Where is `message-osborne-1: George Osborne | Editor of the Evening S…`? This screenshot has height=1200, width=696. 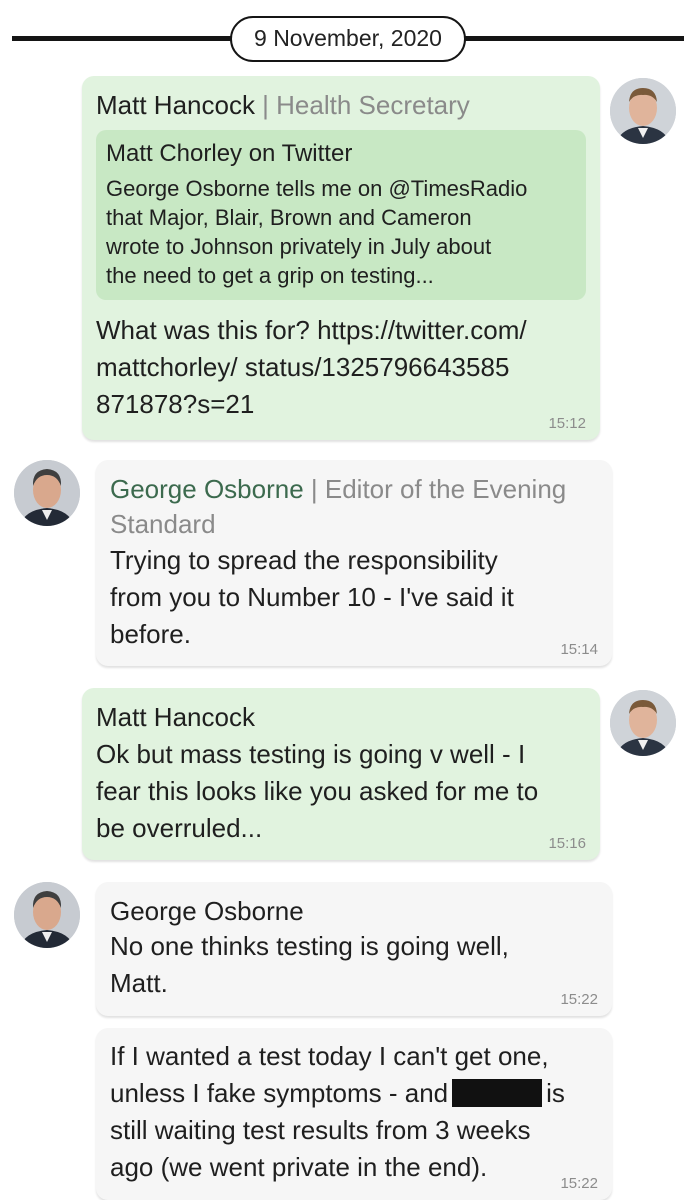 message-osborne-1: George Osborne | Editor of the Evening S… is located at coordinates (354, 563).